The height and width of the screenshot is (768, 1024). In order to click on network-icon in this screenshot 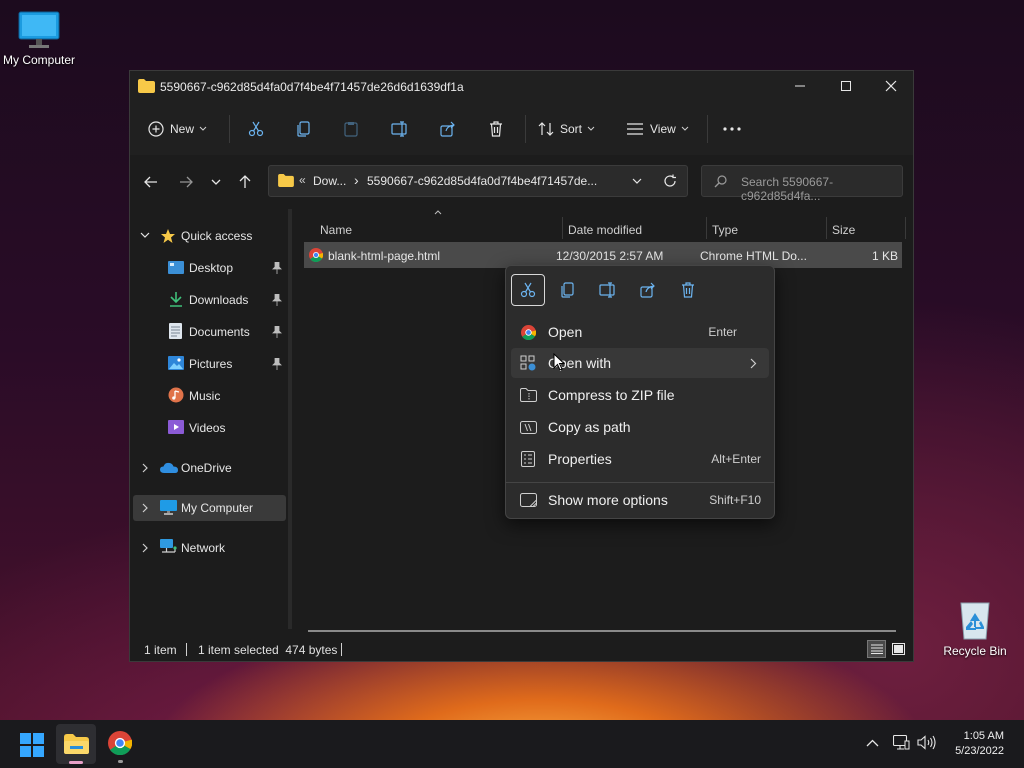, I will do `click(168, 547)`.